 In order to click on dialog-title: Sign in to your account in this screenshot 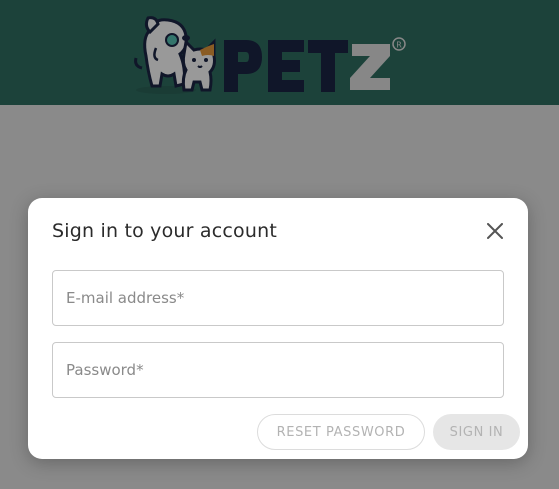, I will do `click(165, 231)`.